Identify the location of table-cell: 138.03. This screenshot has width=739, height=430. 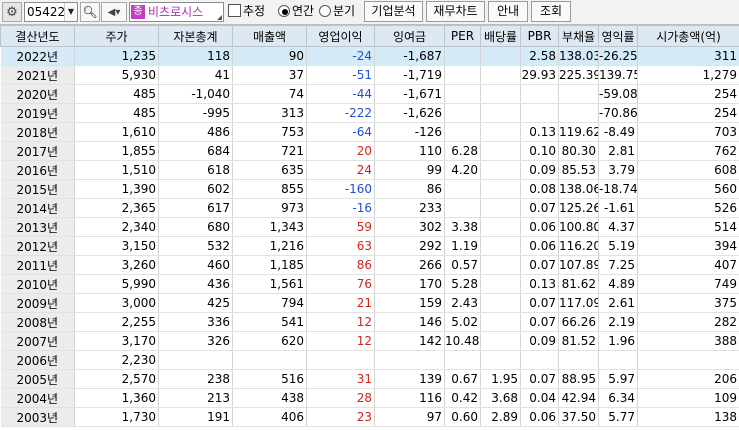
(578, 56).